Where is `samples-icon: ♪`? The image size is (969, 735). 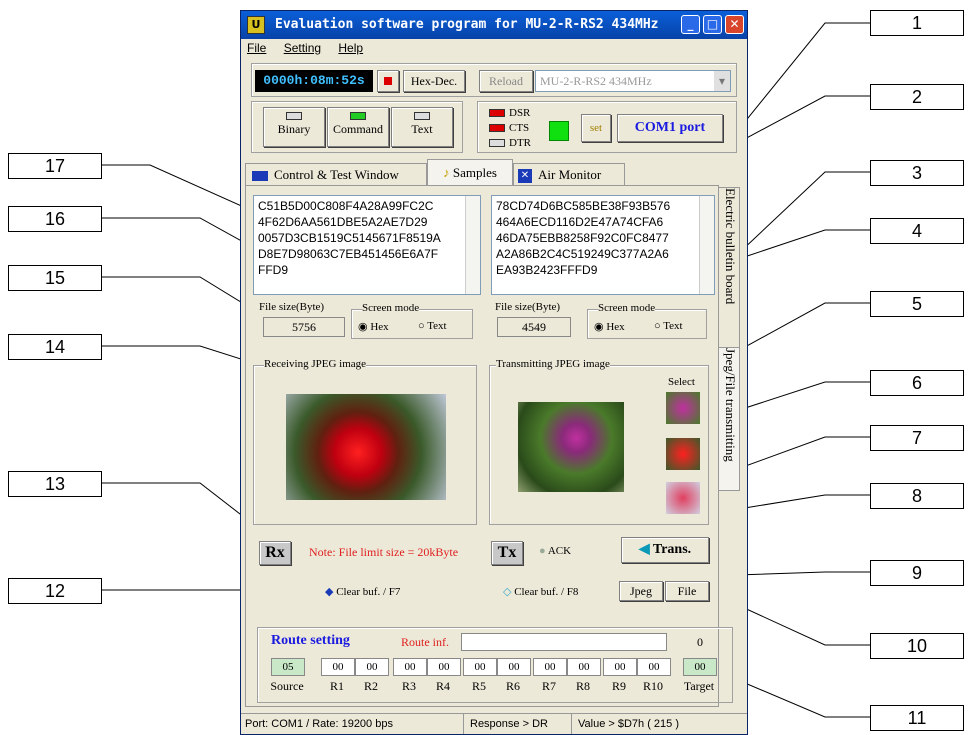 samples-icon: ♪ is located at coordinates (446, 172).